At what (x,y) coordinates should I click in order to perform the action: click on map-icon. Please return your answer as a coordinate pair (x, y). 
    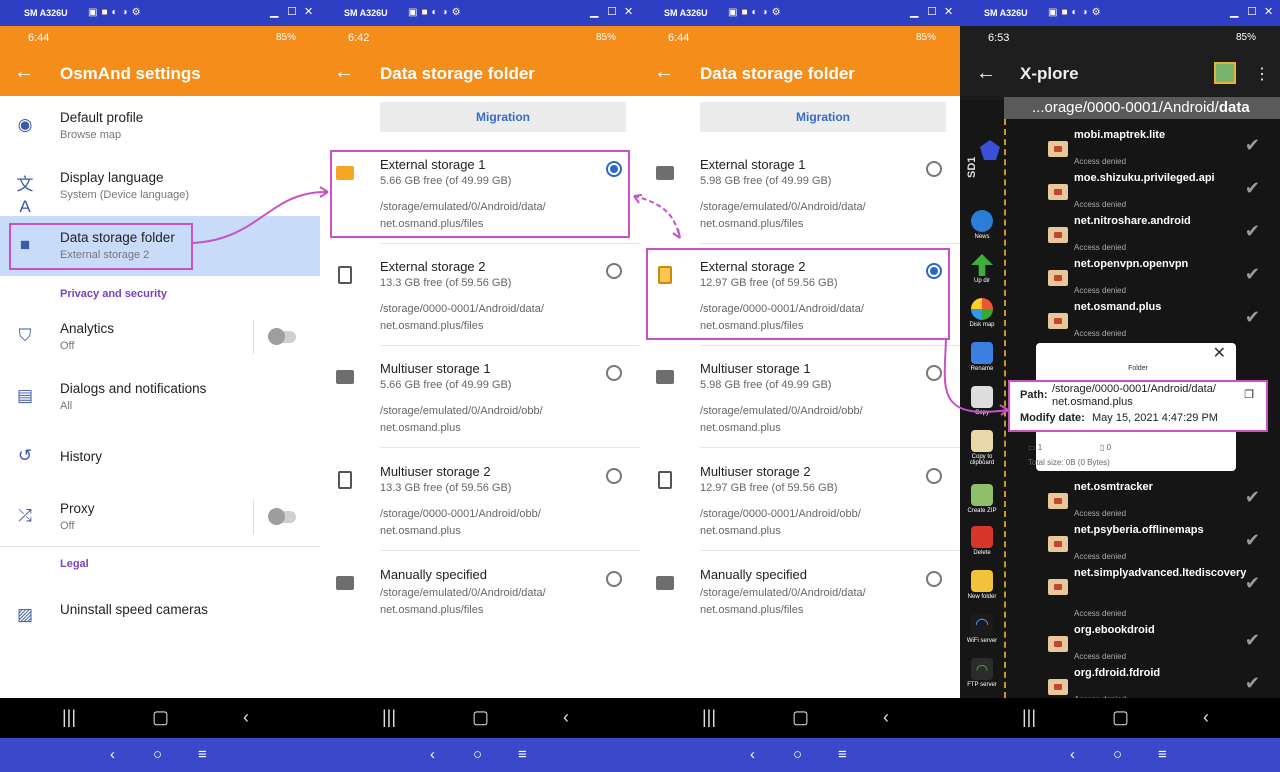
    Looking at the image, I should click on (1225, 73).